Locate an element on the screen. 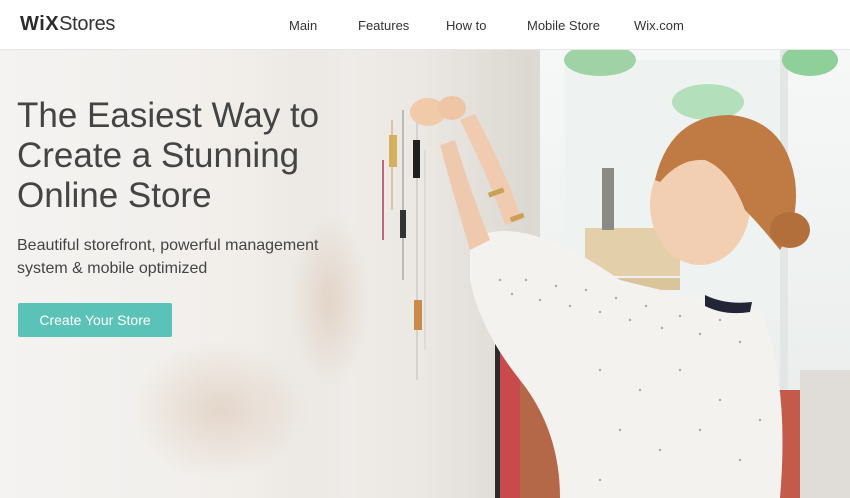  nav-item-how-to: How to is located at coordinates (466, 25).